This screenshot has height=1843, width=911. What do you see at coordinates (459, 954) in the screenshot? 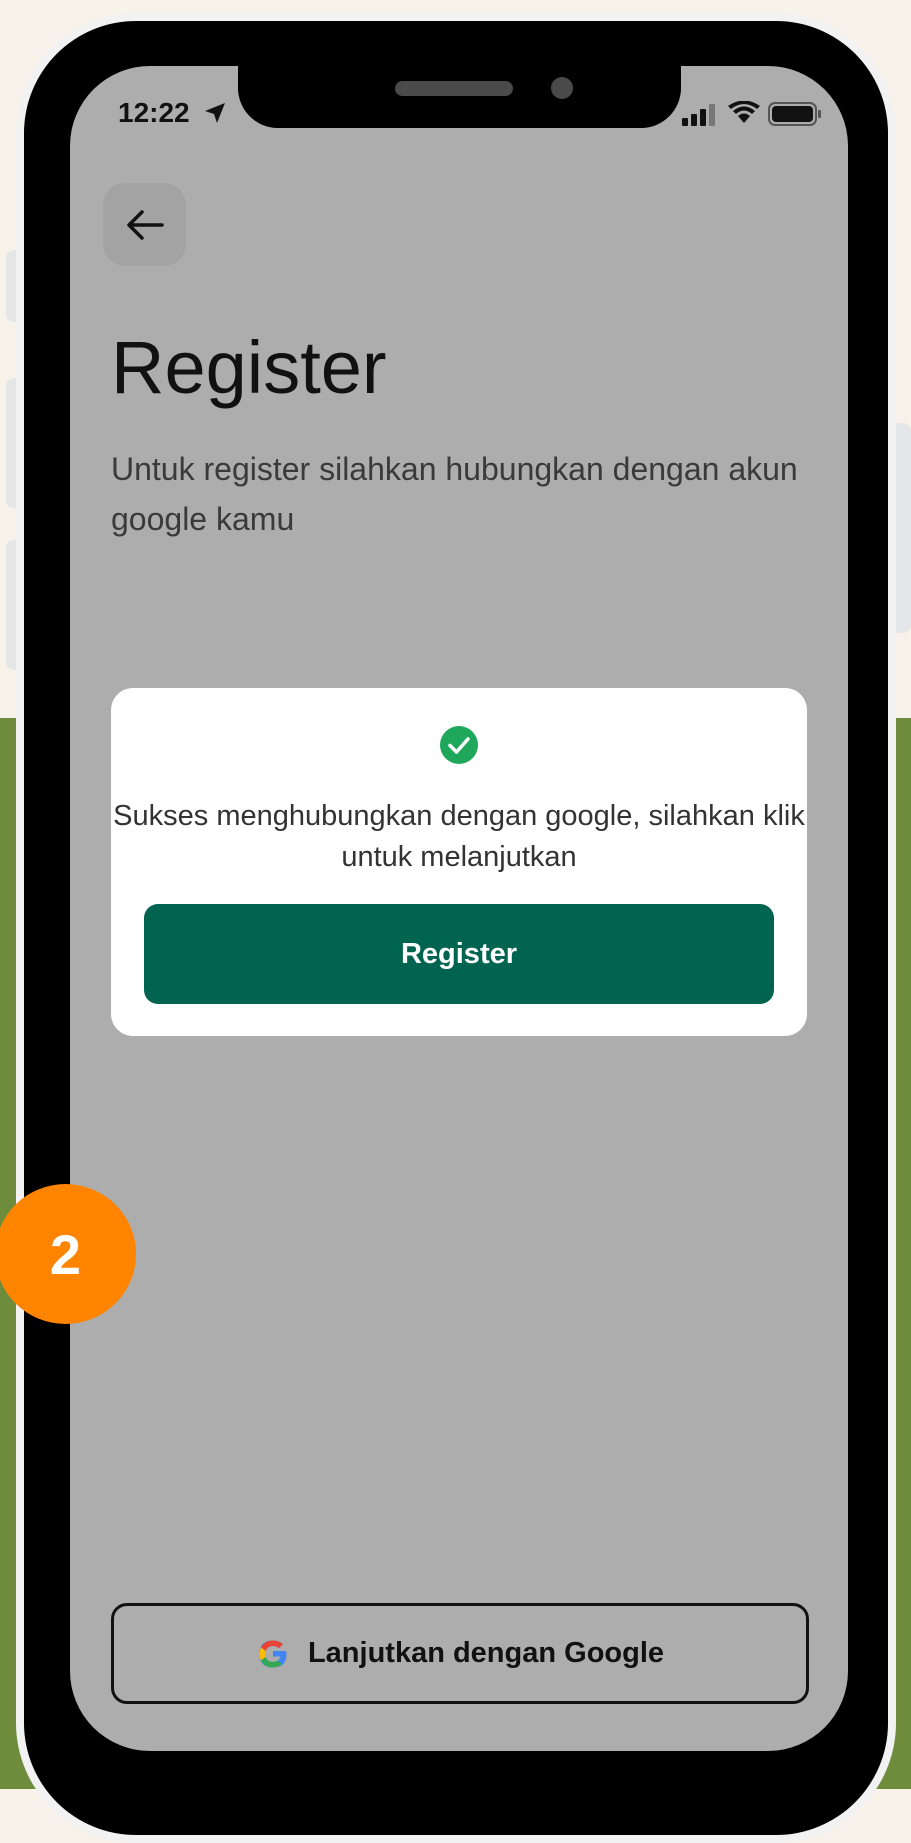
I see `register-button: Register` at bounding box center [459, 954].